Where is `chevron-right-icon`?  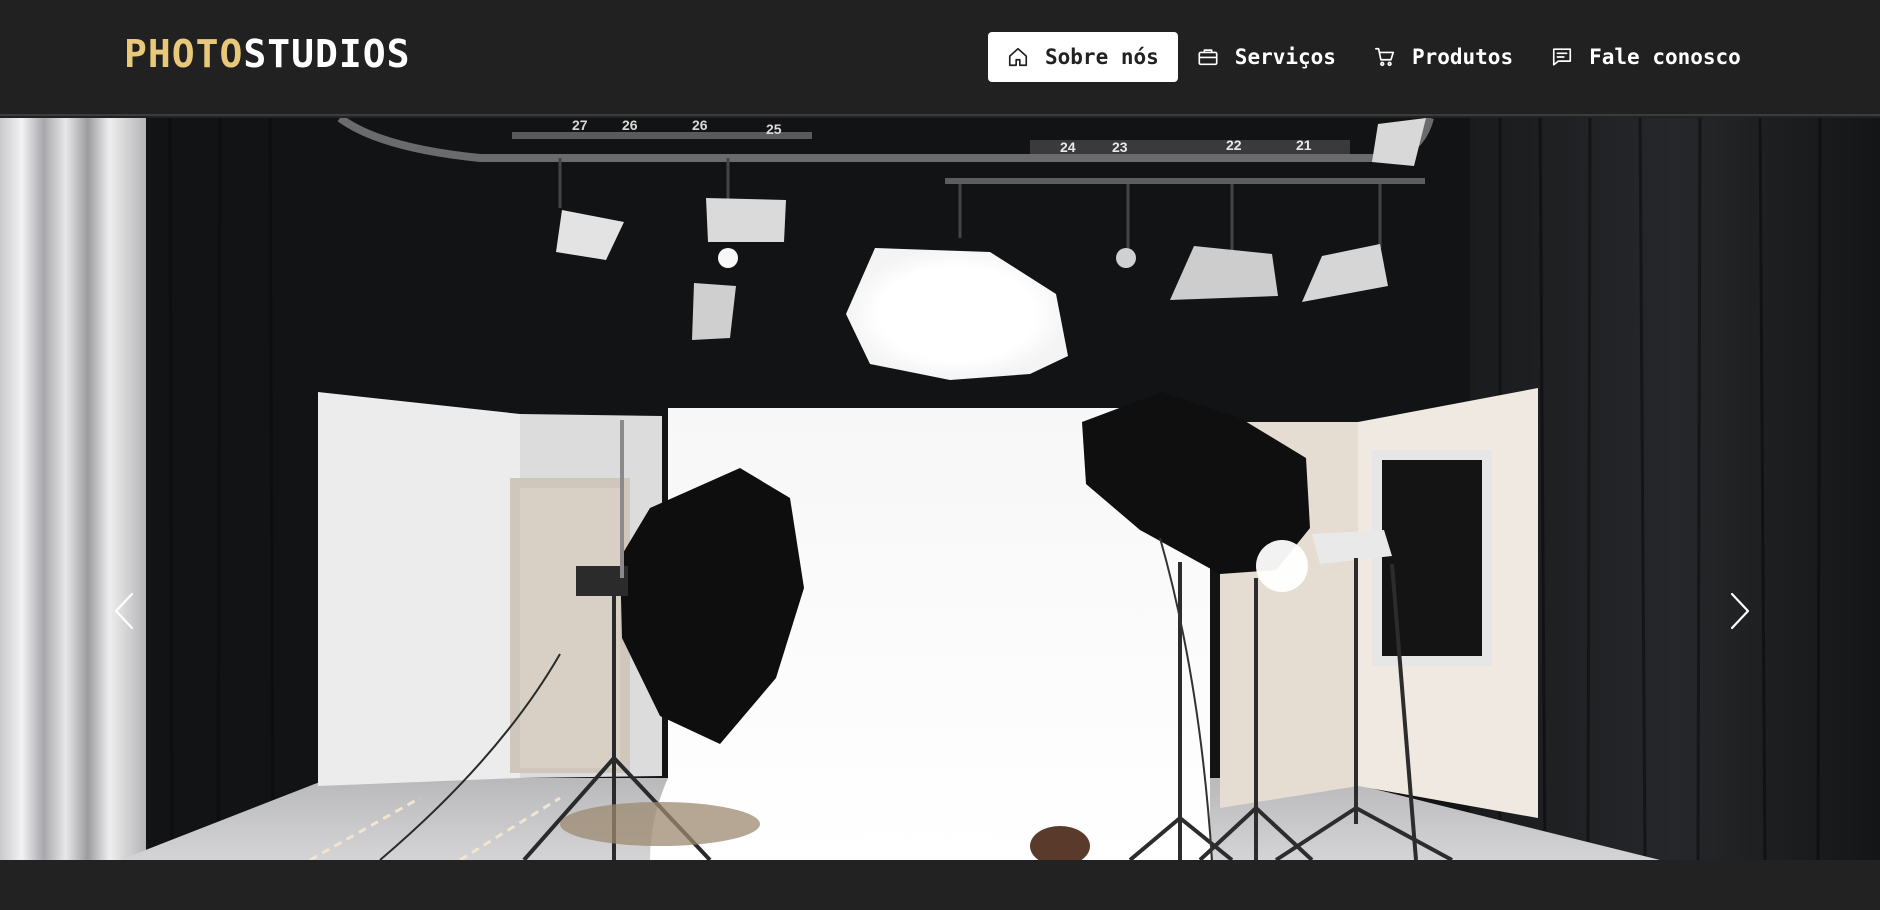
chevron-right-icon is located at coordinates (1740, 611).